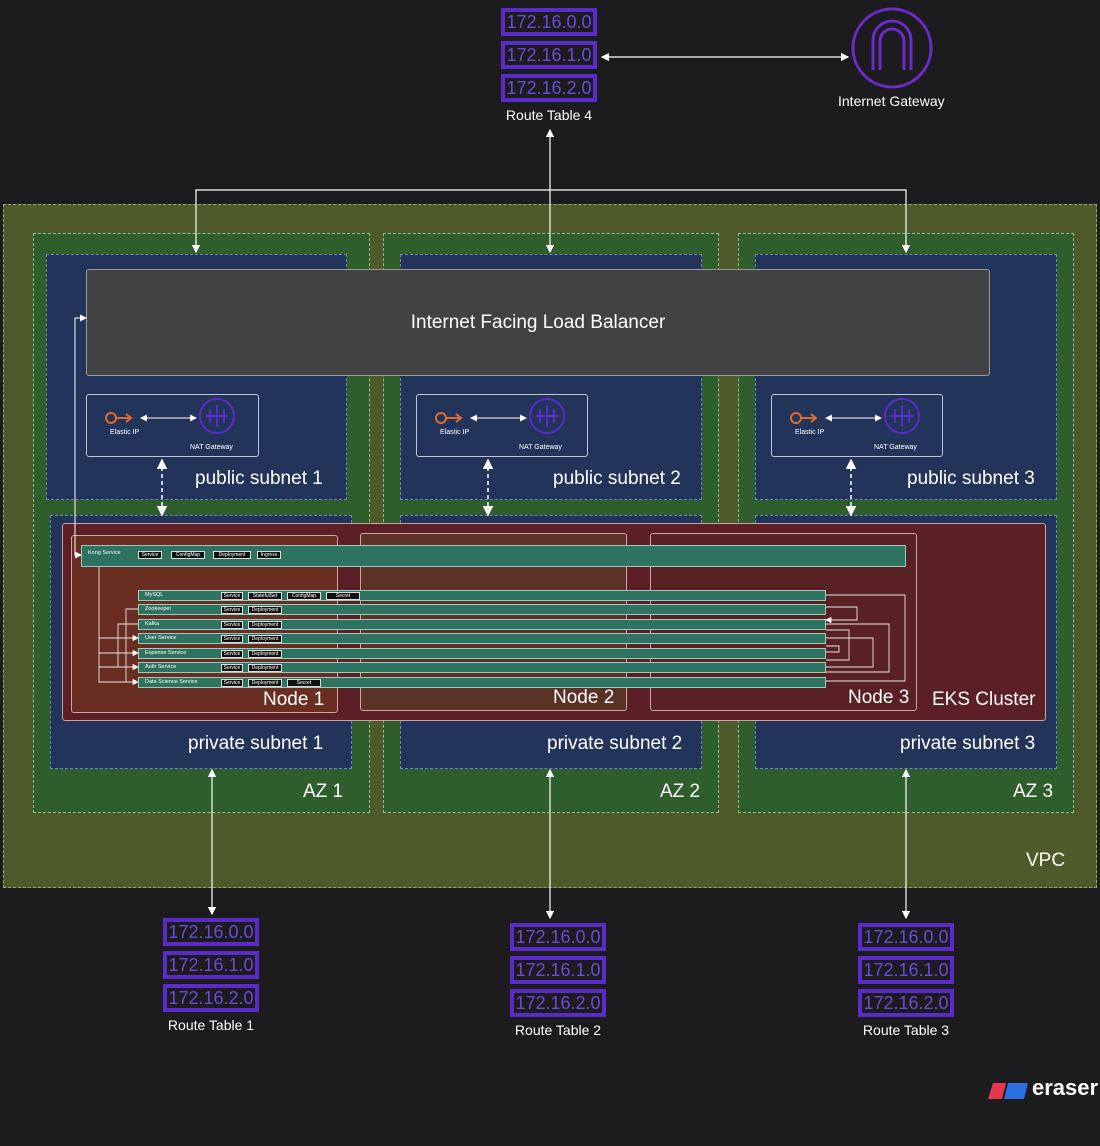 The width and height of the screenshot is (1100, 1146). I want to click on elastic-ip-icon, so click(461, 418).